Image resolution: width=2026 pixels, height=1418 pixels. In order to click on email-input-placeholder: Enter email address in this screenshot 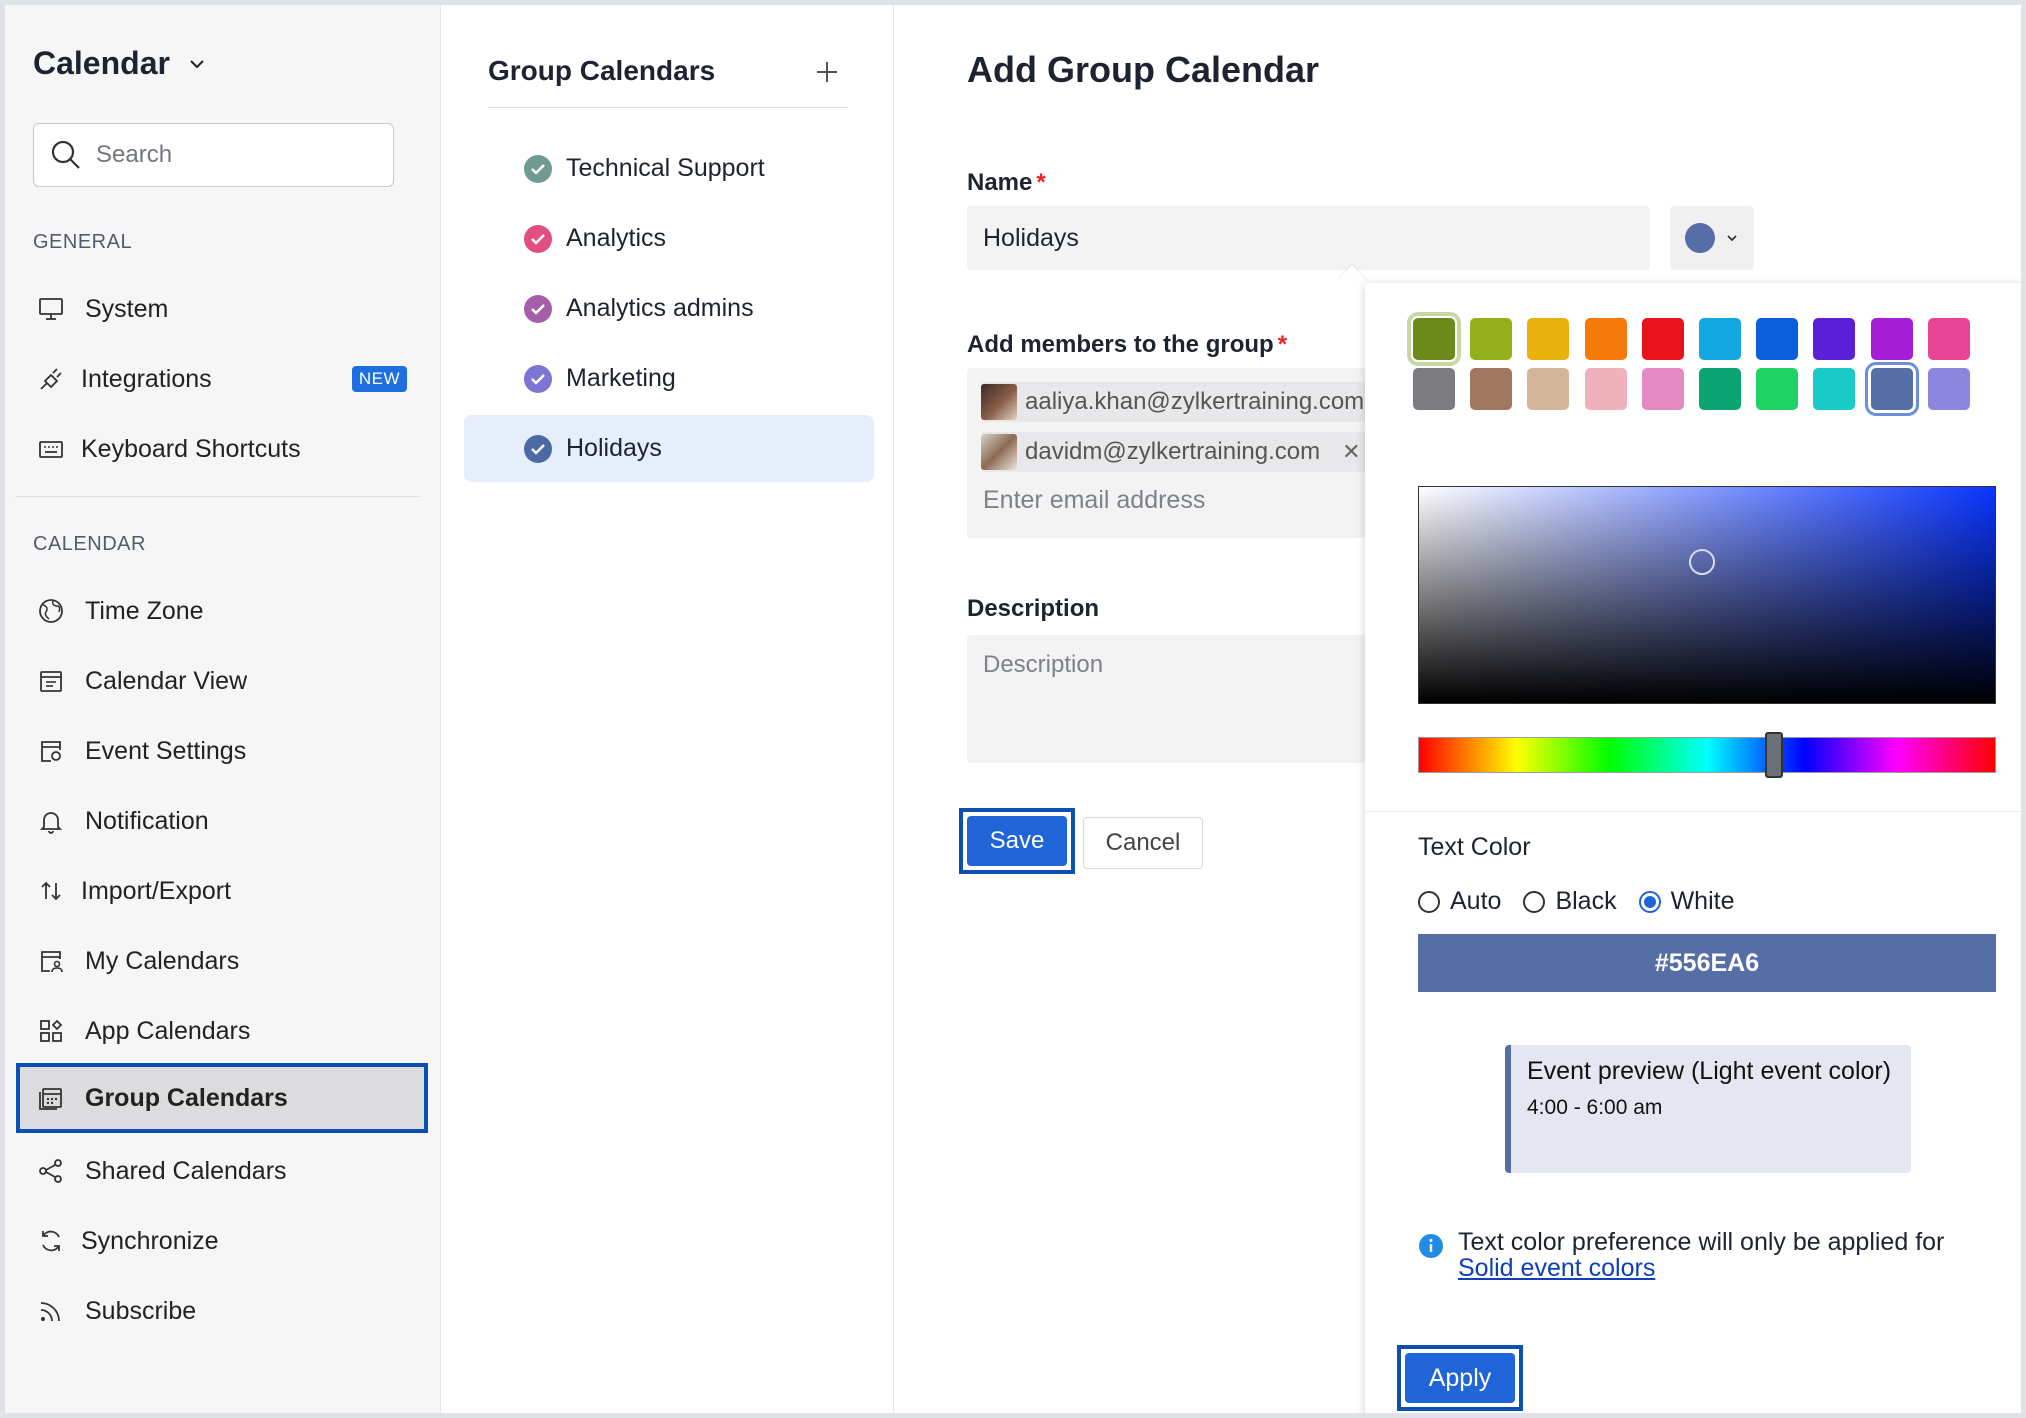, I will do `click(1094, 500)`.